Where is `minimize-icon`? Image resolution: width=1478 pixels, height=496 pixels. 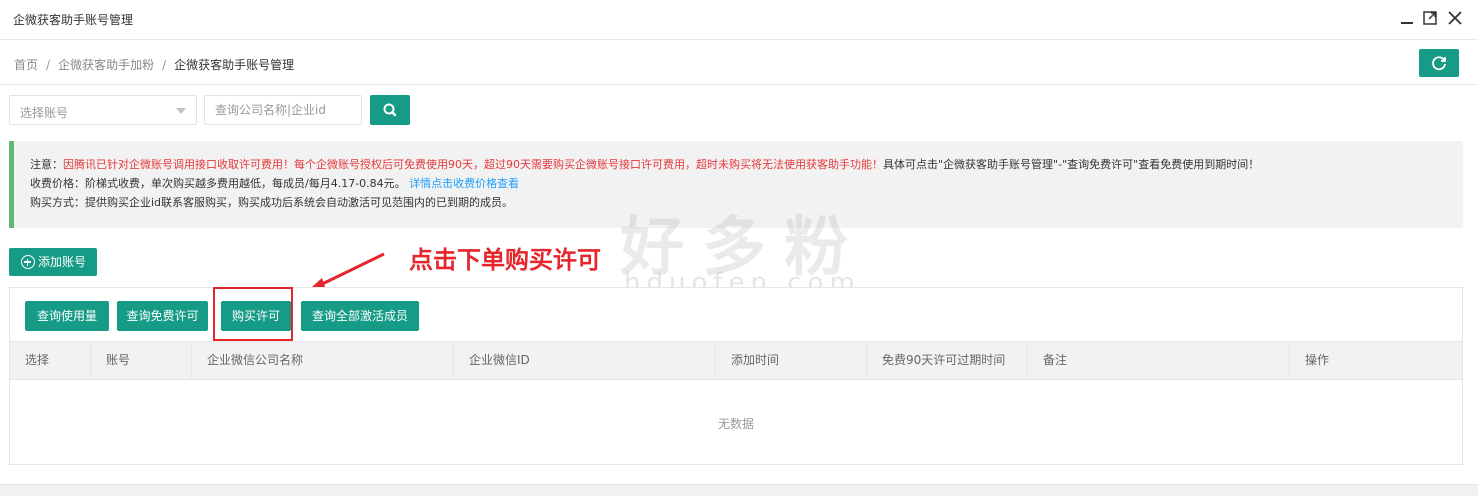 minimize-icon is located at coordinates (1407, 18).